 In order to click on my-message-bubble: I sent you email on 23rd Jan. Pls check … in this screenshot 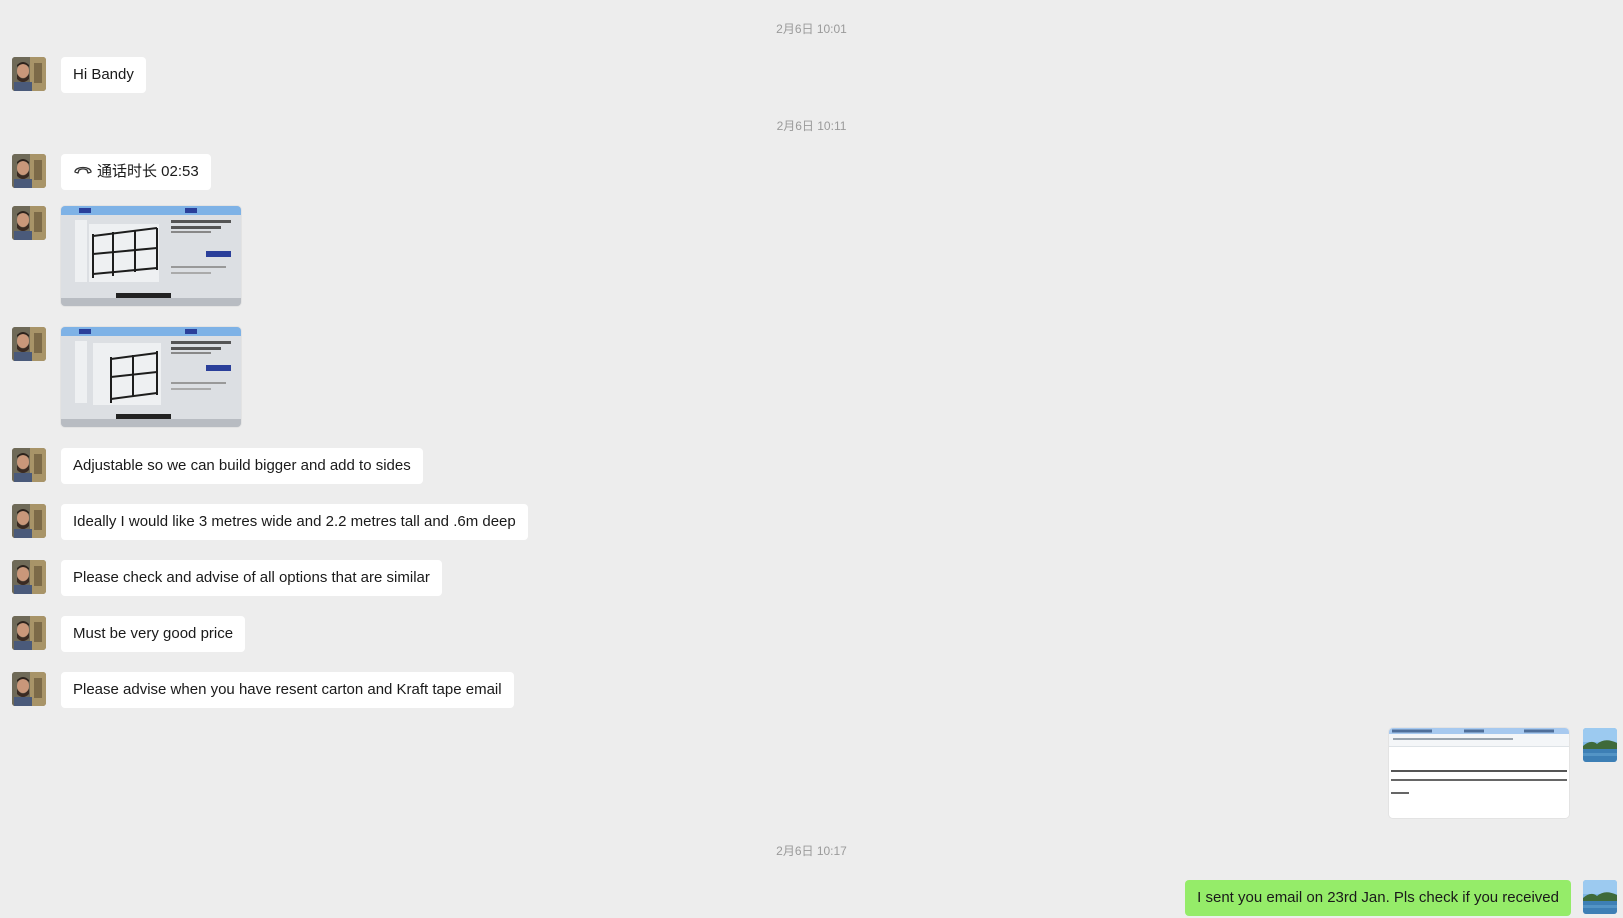, I will do `click(1378, 898)`.